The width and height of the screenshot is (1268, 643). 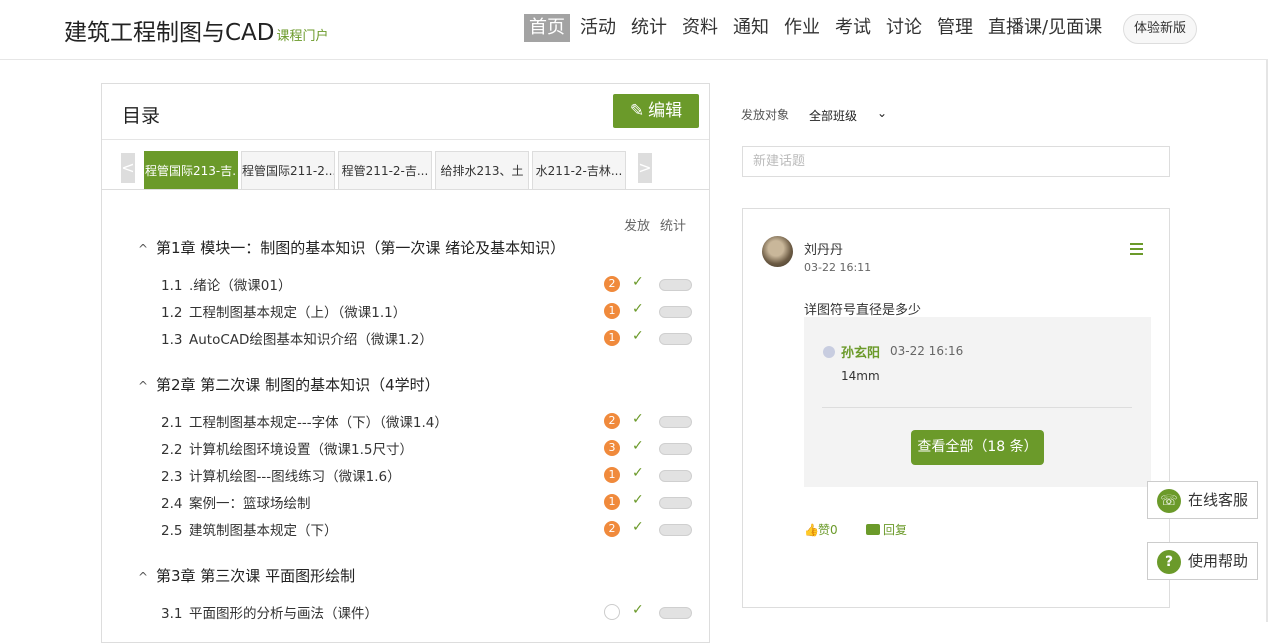 I want to click on help-button: ? 使用帮助, so click(x=1202, y=561).